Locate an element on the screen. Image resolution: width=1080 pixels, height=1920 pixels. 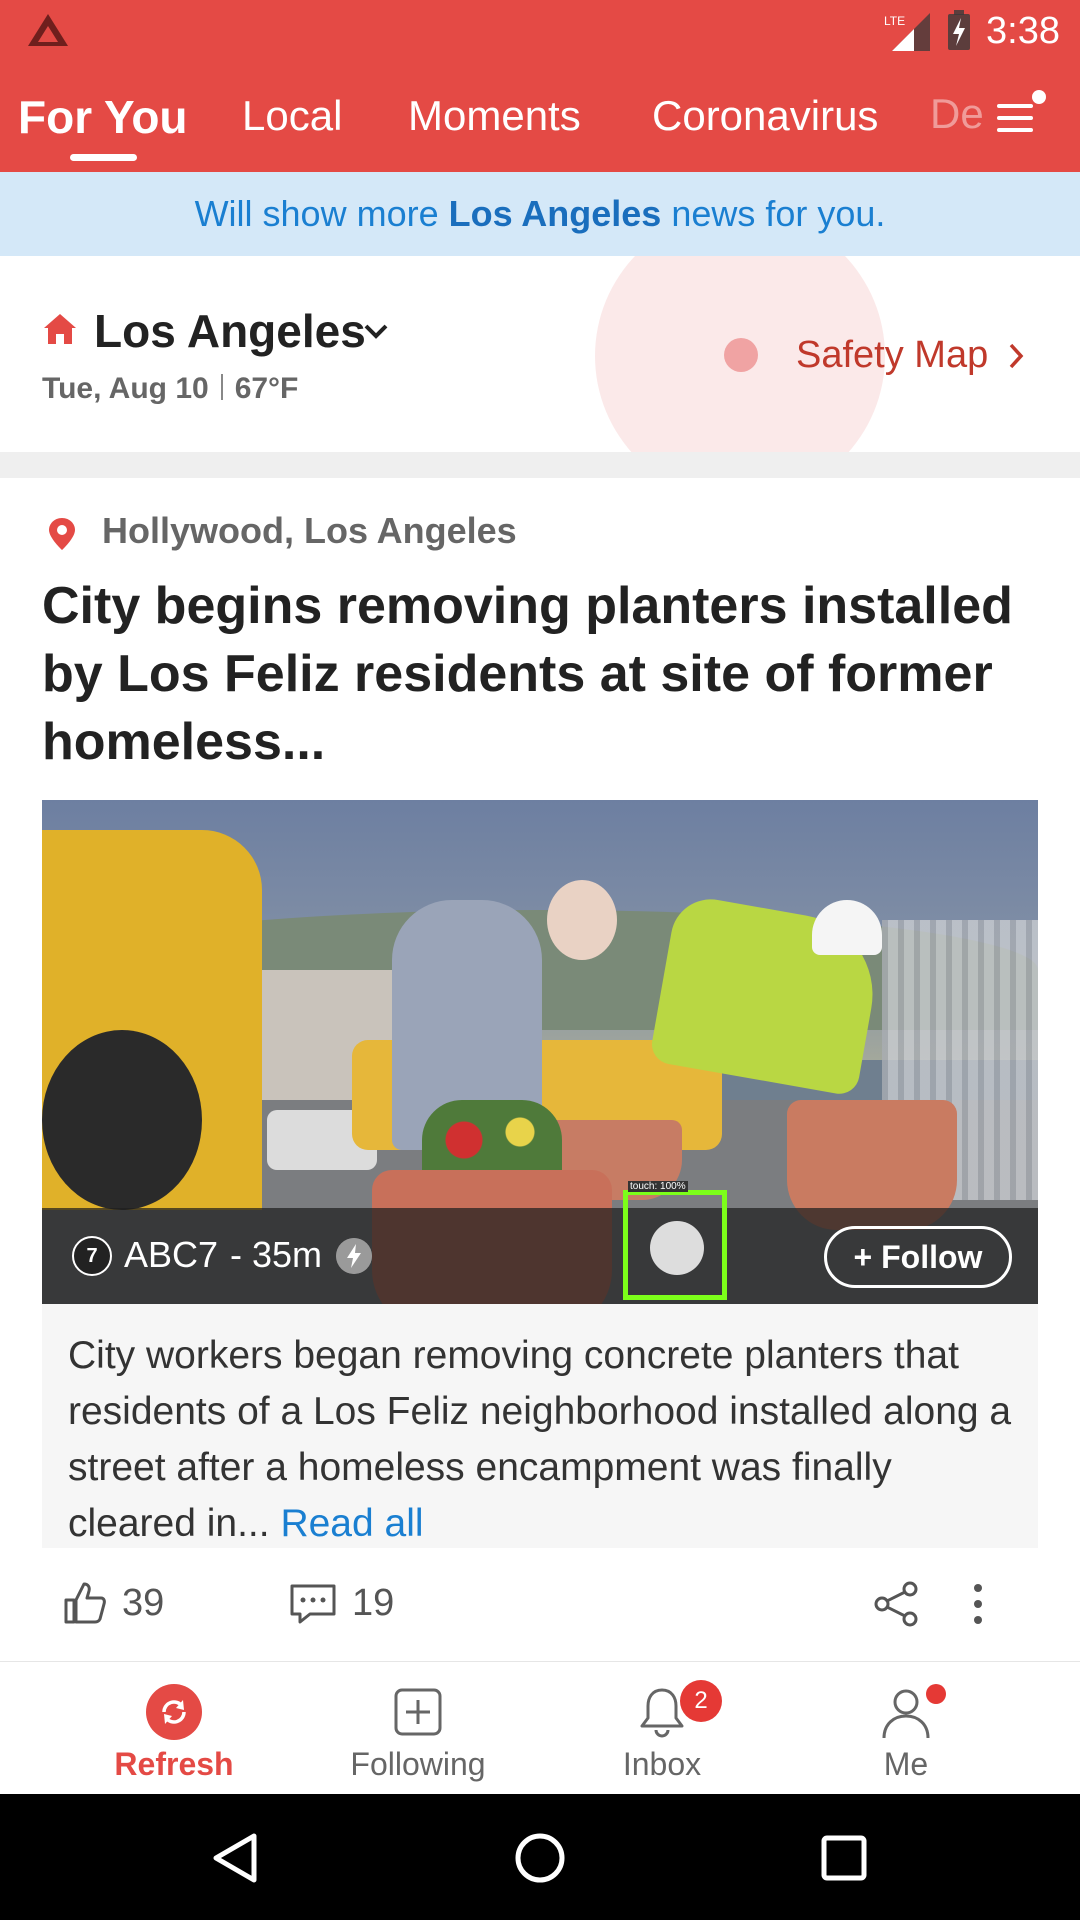
date-text: Tue, Aug 10 is located at coordinates (125, 388).